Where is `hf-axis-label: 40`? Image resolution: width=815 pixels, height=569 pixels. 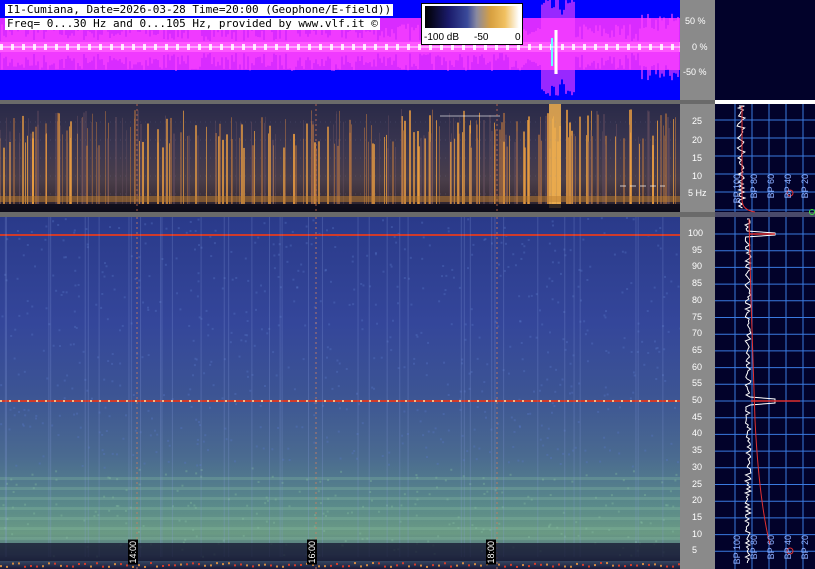
hf-axis-label: 40 is located at coordinates (697, 433).